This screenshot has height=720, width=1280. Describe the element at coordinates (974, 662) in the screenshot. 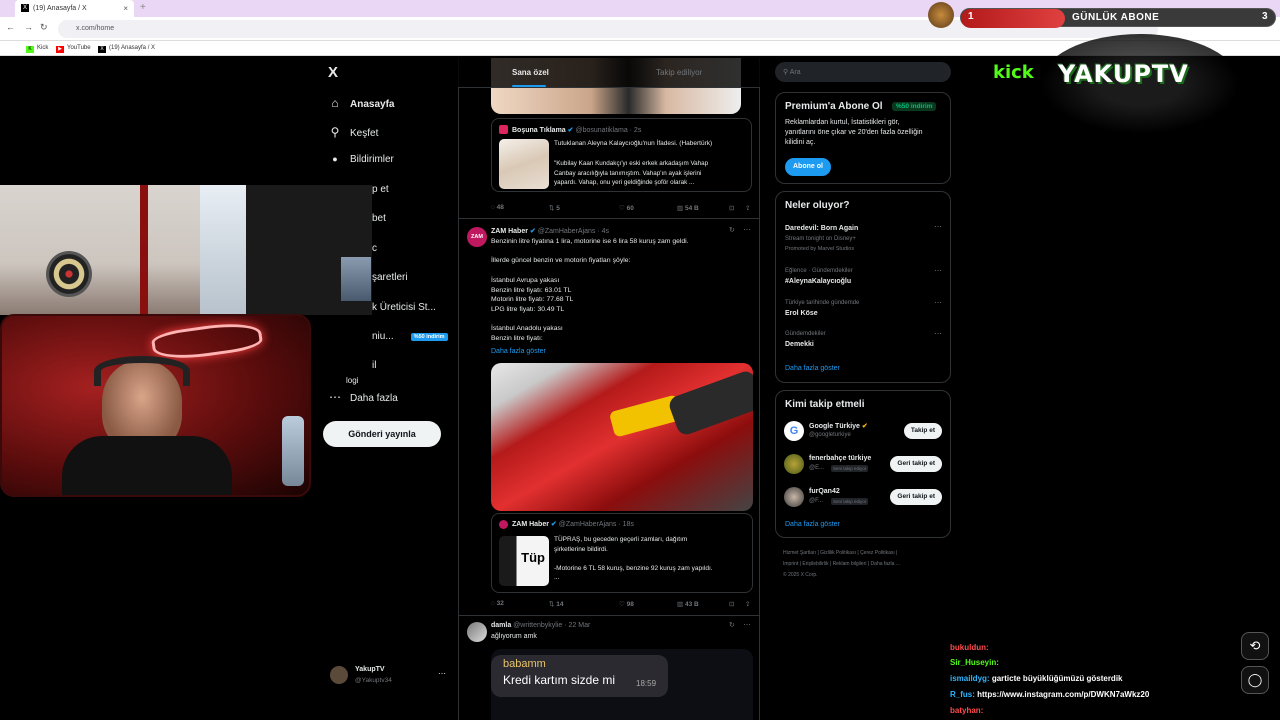

I see `chat-message: Sir_Huseyin:` at that location.